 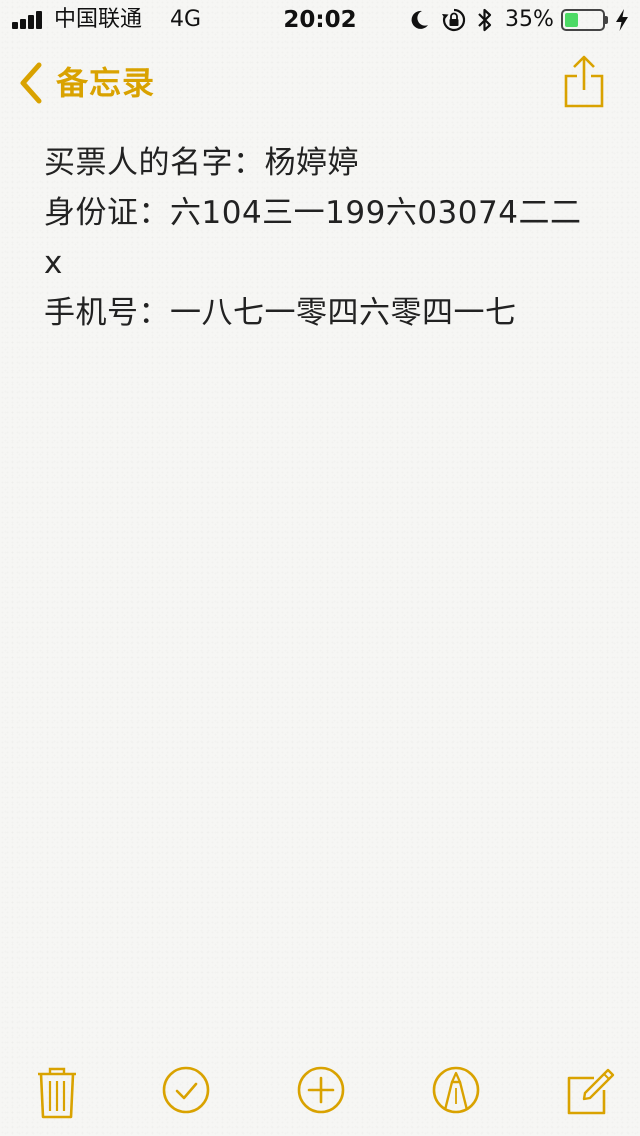 I want to click on note-line-buyer-name: 买票人的名字：杨婷婷, so click(x=201, y=163).